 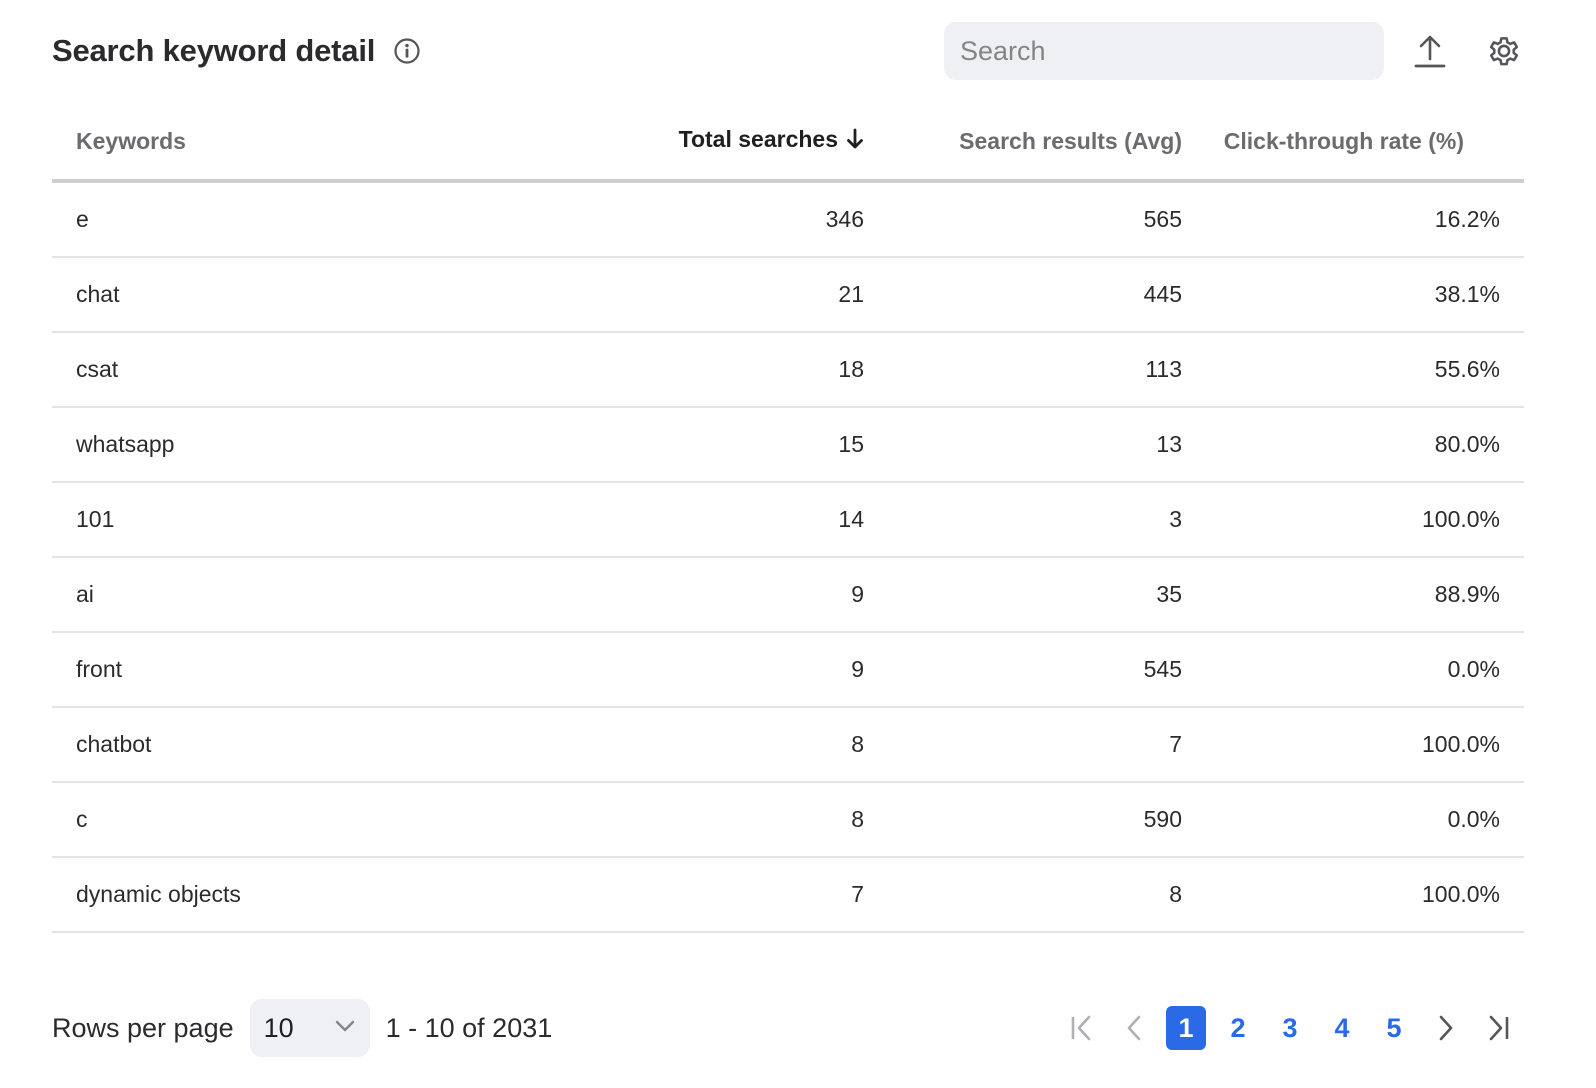 What do you see at coordinates (1238, 1028) in the screenshot?
I see `page-button-2: 2` at bounding box center [1238, 1028].